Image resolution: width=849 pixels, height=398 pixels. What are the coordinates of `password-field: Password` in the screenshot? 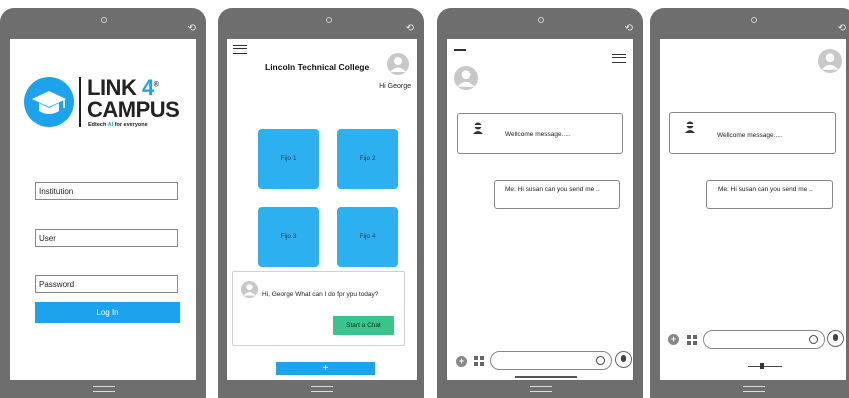 It's located at (106, 284).